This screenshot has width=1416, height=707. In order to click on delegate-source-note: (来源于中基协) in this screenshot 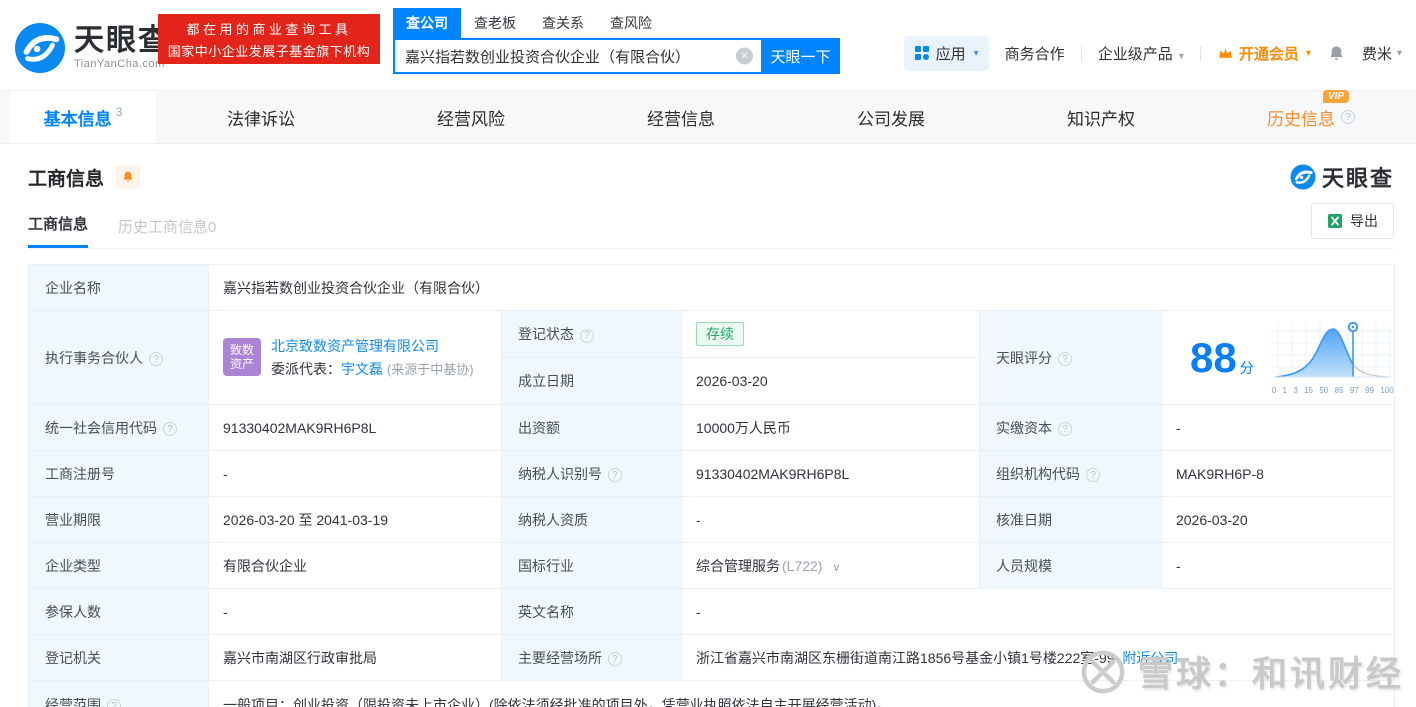, I will do `click(430, 369)`.